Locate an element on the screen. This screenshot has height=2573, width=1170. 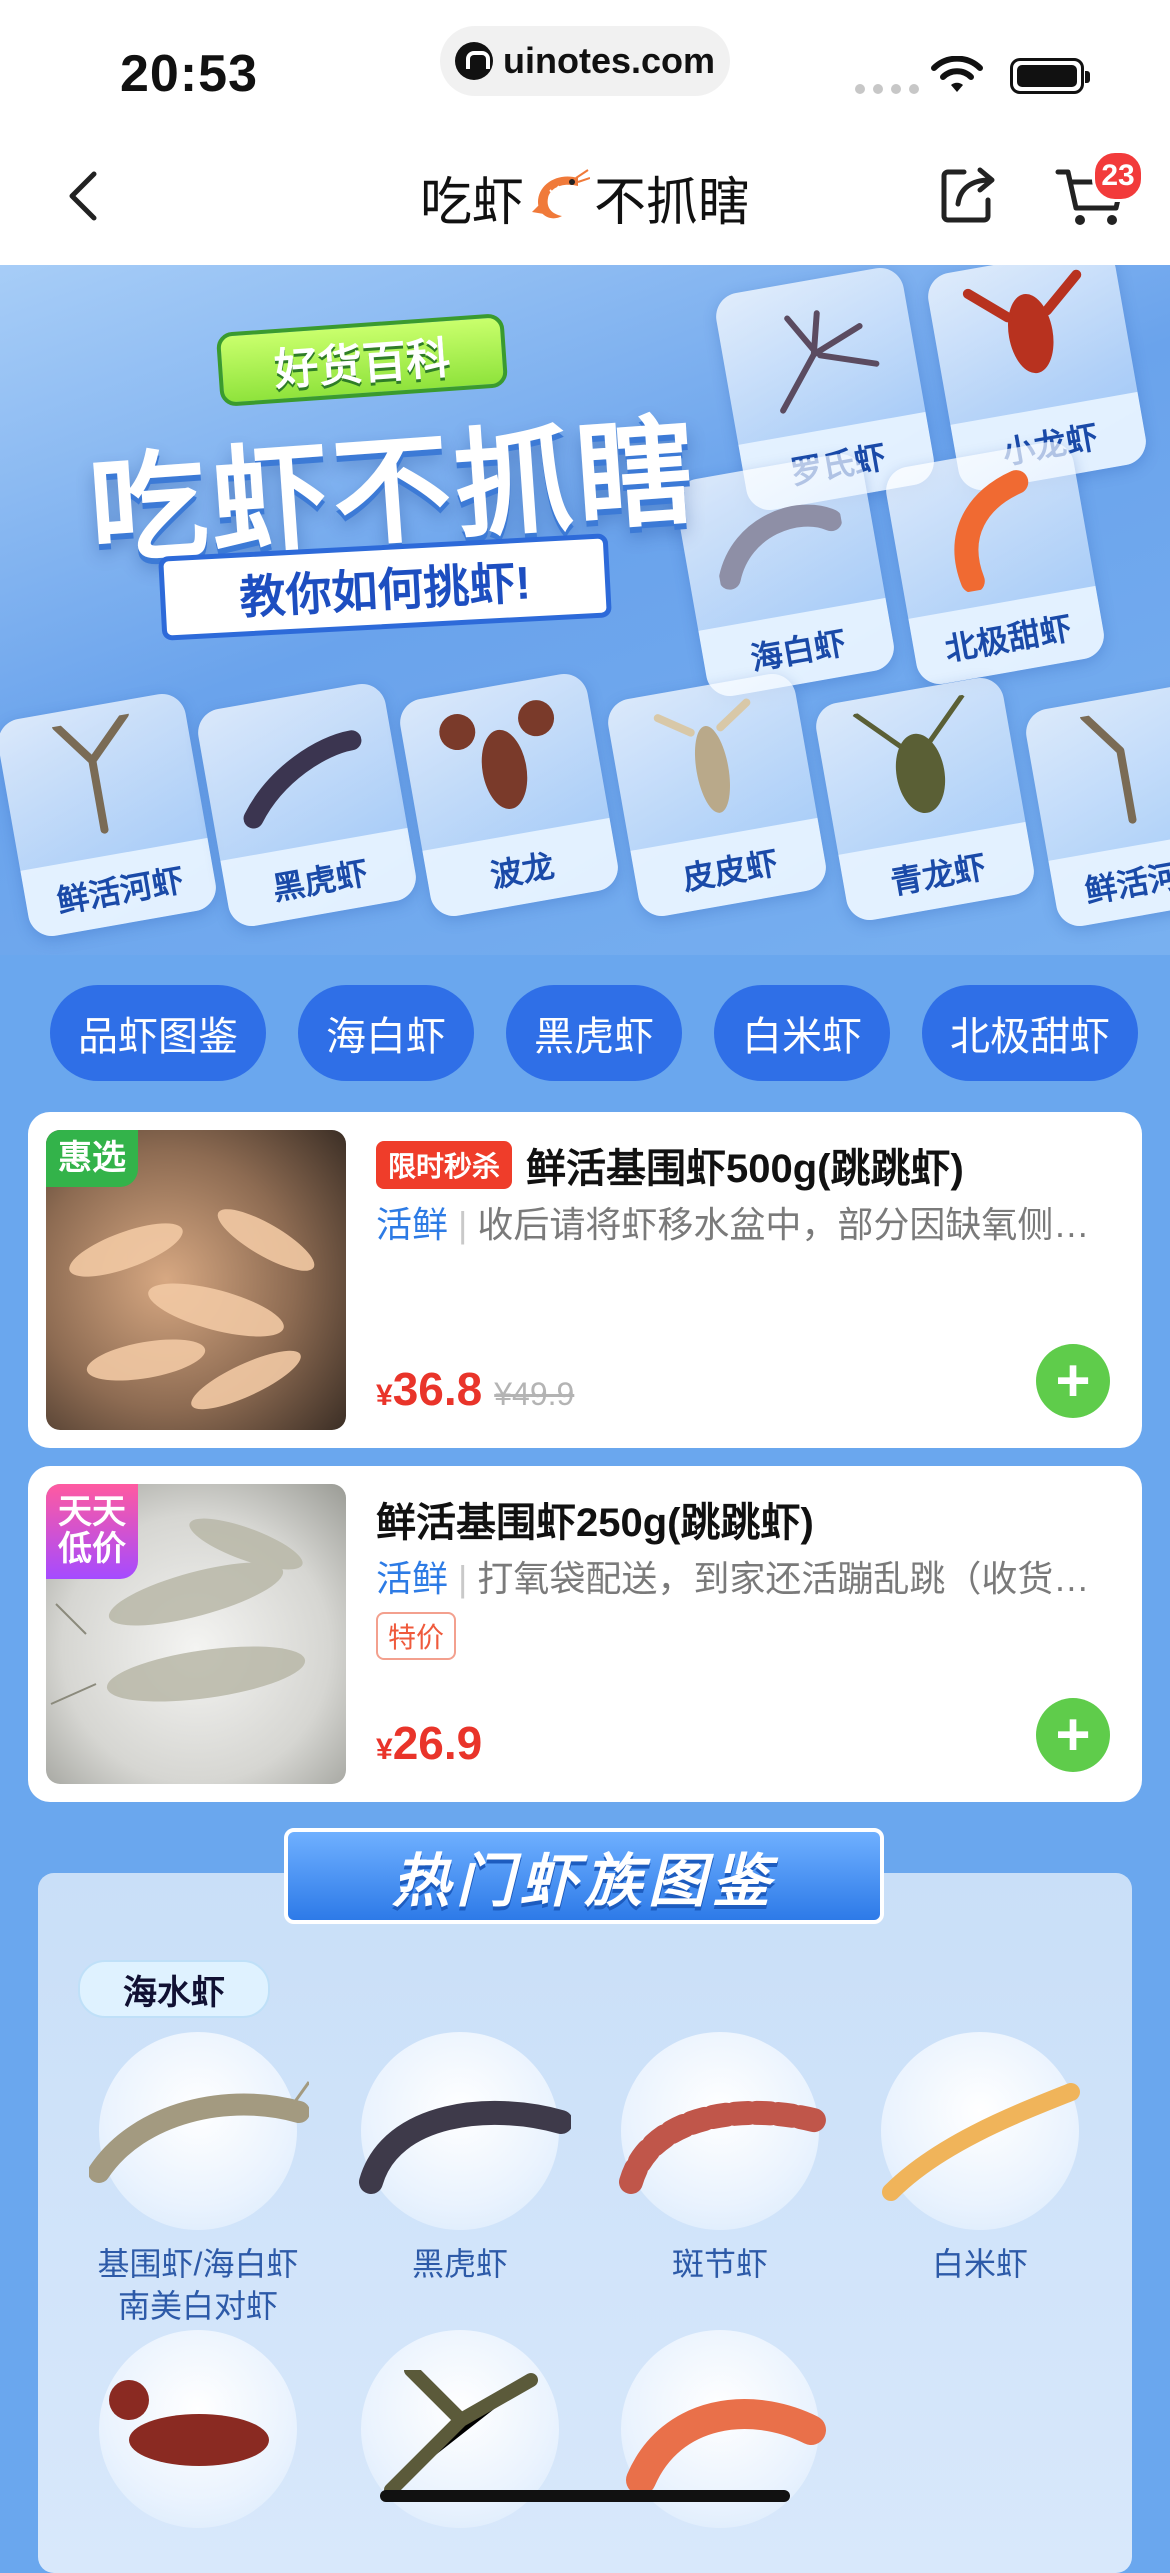
species-name-line-1: 基围虾/海白虾 is located at coordinates (198, 2264).